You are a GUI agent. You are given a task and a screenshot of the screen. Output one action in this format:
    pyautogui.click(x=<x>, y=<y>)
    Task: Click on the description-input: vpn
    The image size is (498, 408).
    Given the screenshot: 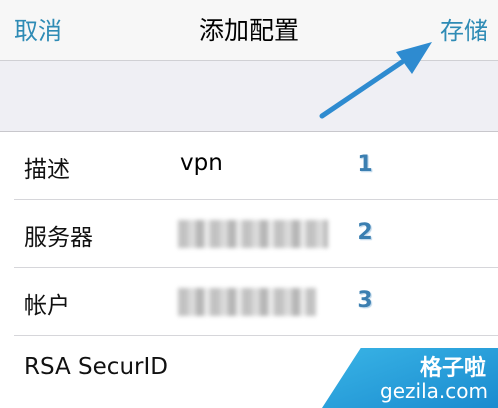 What is the action you would take?
    pyautogui.click(x=201, y=163)
    